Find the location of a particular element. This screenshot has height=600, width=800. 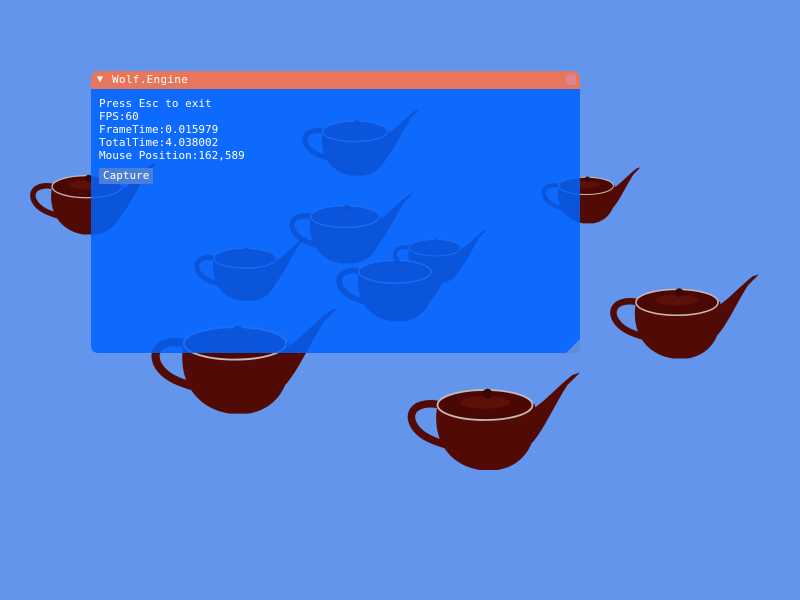

mouse-position-text: Mouse Position:162,589 is located at coordinates (172, 155).